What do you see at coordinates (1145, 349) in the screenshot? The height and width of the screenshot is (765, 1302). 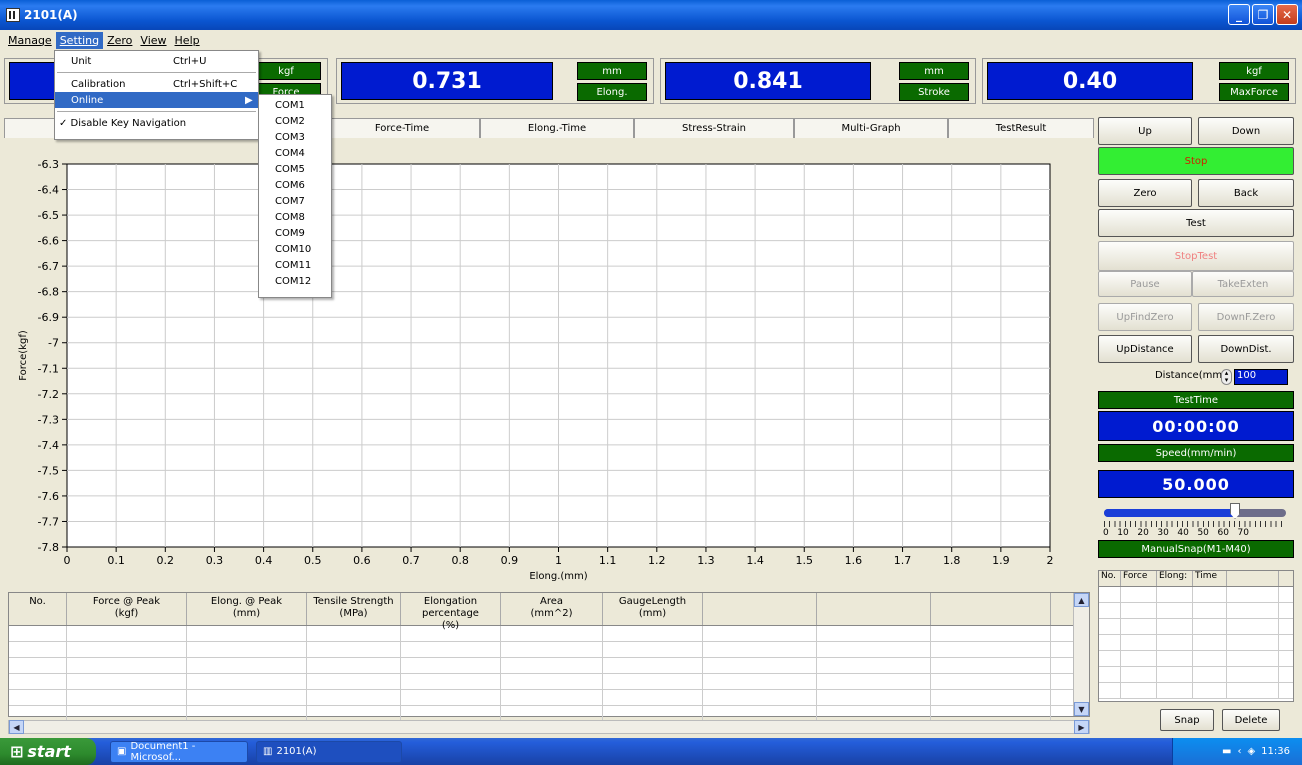 I see `updistance-button: UpDistance` at bounding box center [1145, 349].